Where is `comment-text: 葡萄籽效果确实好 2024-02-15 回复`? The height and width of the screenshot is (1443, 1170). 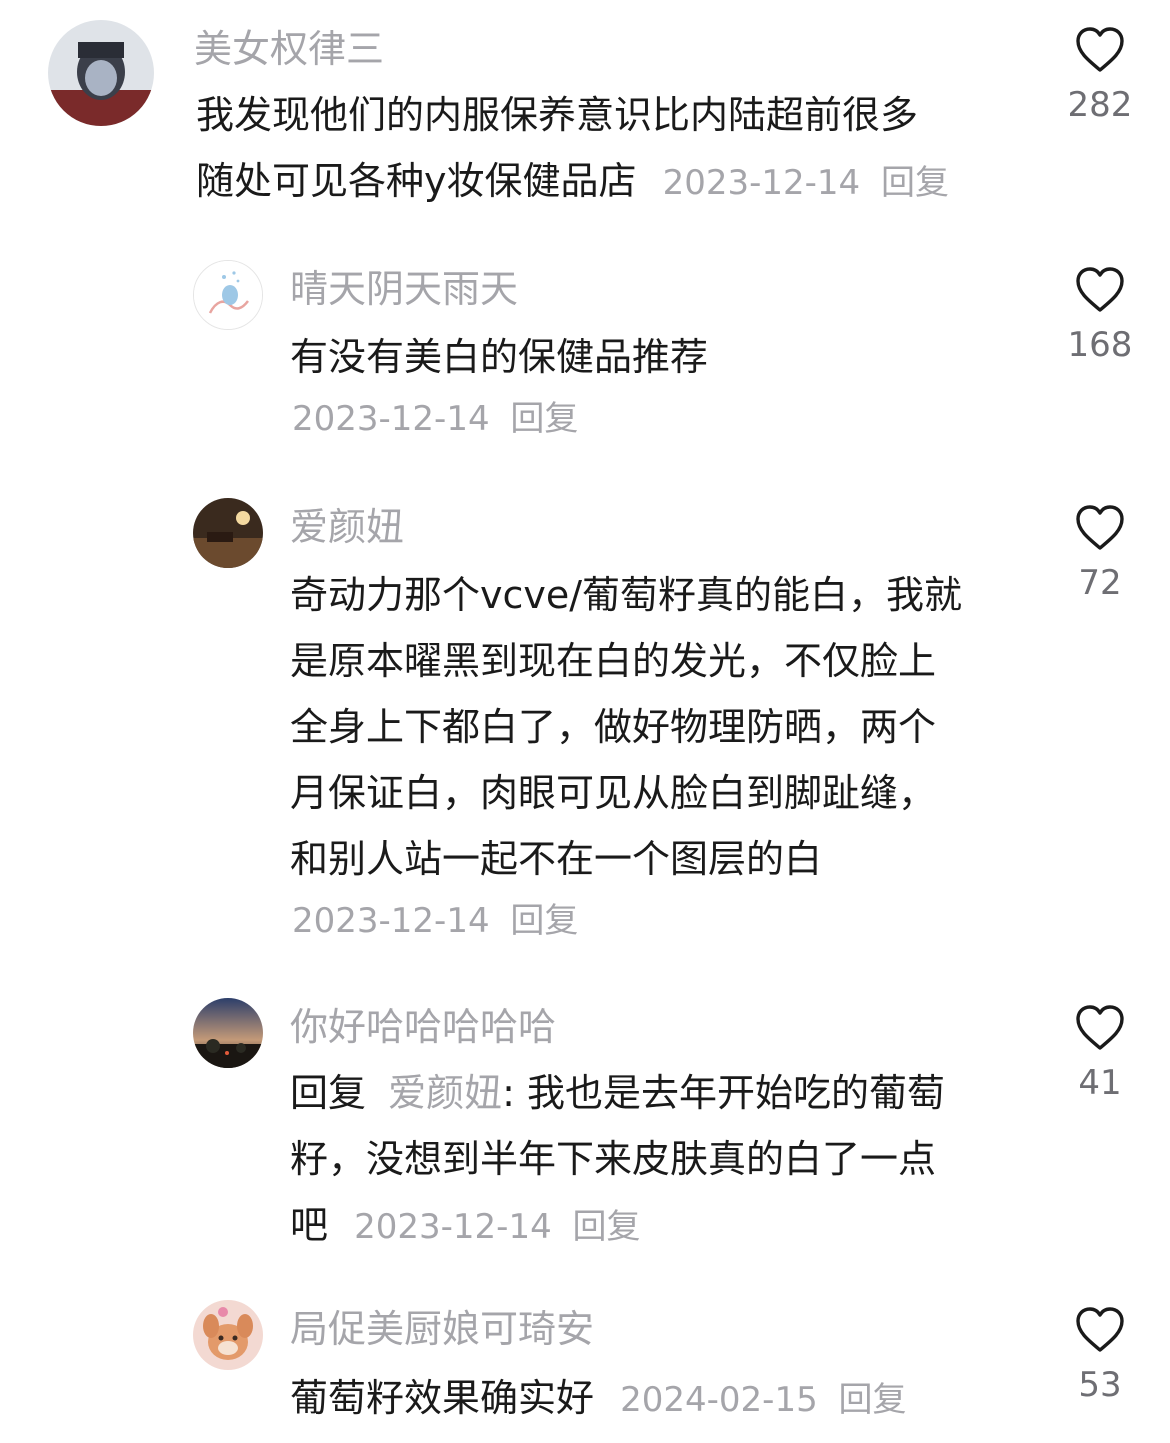 comment-text: 葡萄籽效果确实好 2024-02-15 回复 is located at coordinates (650, 1399).